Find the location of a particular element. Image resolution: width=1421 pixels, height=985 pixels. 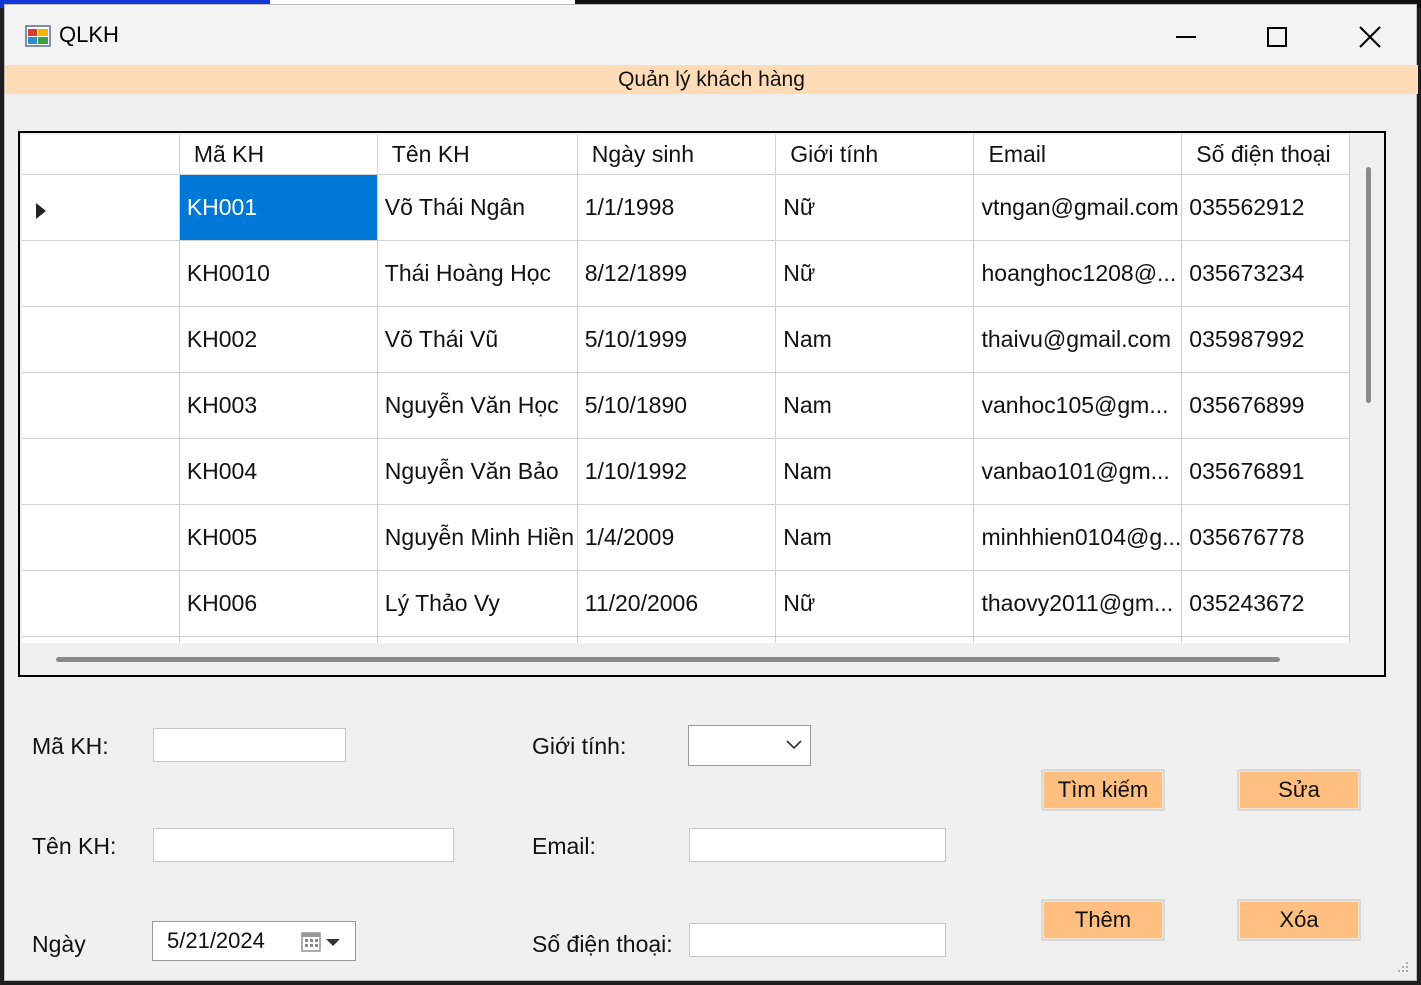

column-header-ngay-sinh: Ngày sinh is located at coordinates (677, 155).